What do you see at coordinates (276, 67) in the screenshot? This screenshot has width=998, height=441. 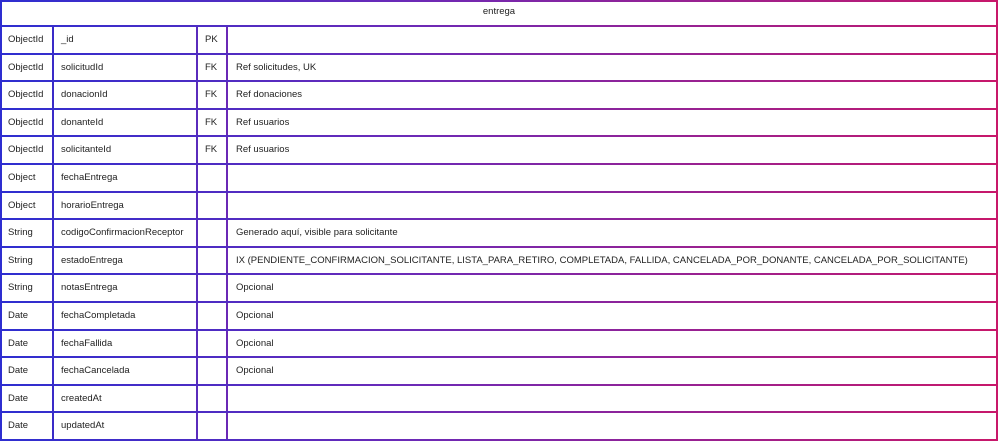 I see `field-description: Ref solicitudes, UK` at bounding box center [276, 67].